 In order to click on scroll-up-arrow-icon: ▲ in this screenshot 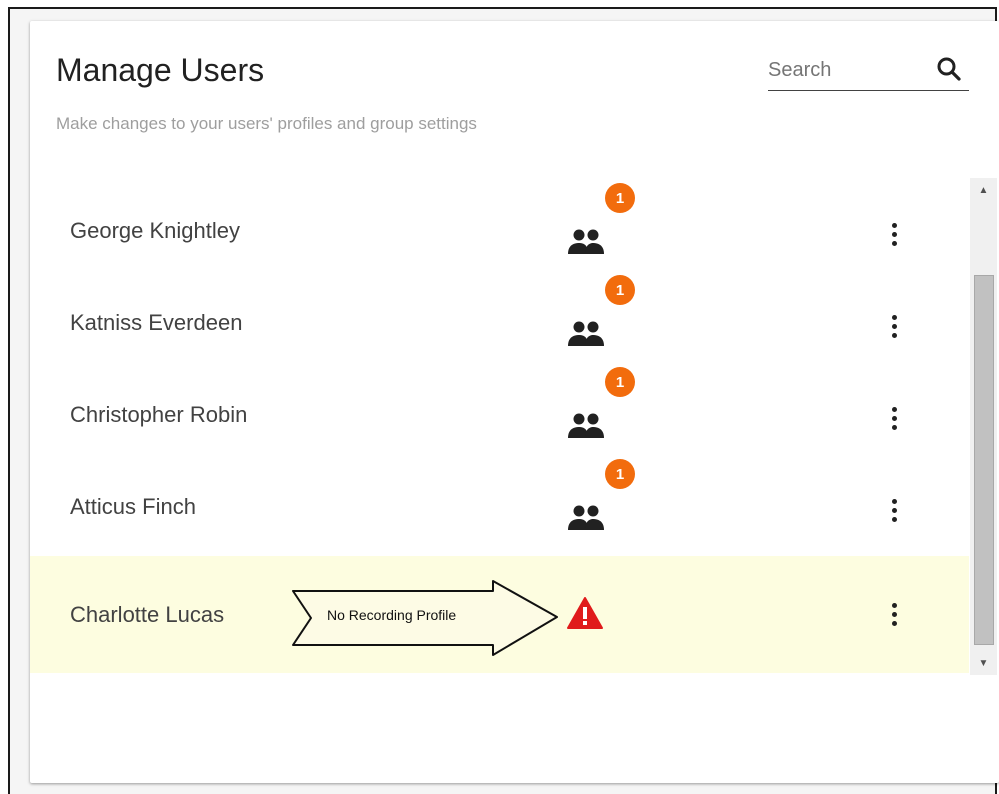, I will do `click(983, 190)`.